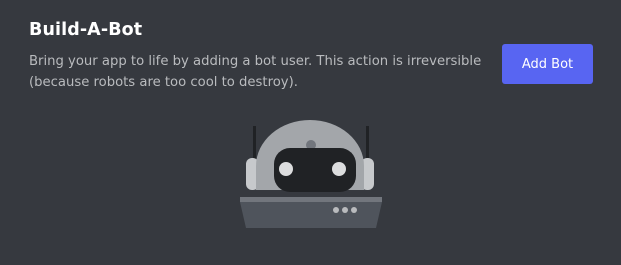 This screenshot has width=621, height=265. I want to click on add-bot-button: Add Bot, so click(547, 64).